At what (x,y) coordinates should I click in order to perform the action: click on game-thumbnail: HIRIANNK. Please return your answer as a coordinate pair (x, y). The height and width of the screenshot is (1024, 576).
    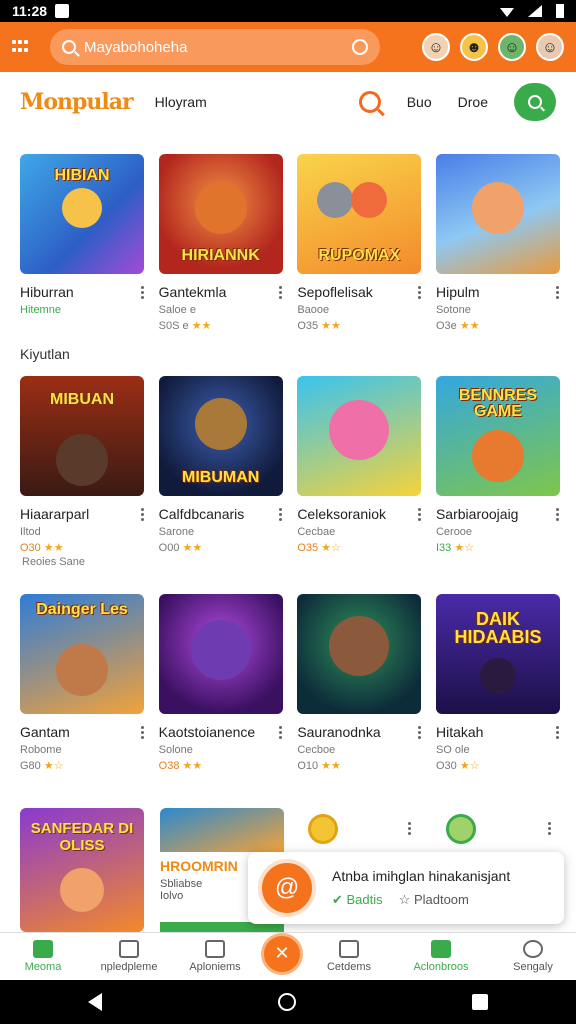
    Looking at the image, I should click on (220, 214).